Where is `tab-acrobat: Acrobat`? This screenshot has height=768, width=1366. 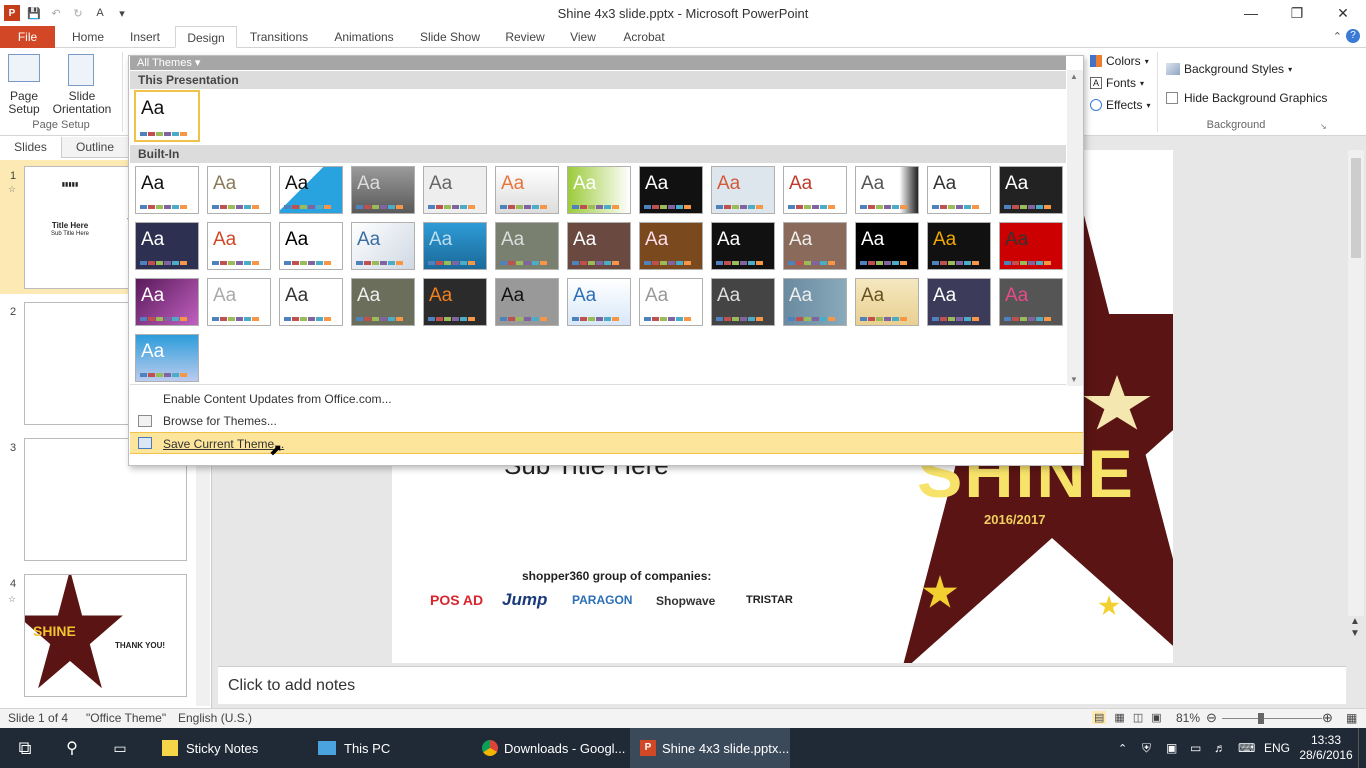 tab-acrobat: Acrobat is located at coordinates (644, 37).